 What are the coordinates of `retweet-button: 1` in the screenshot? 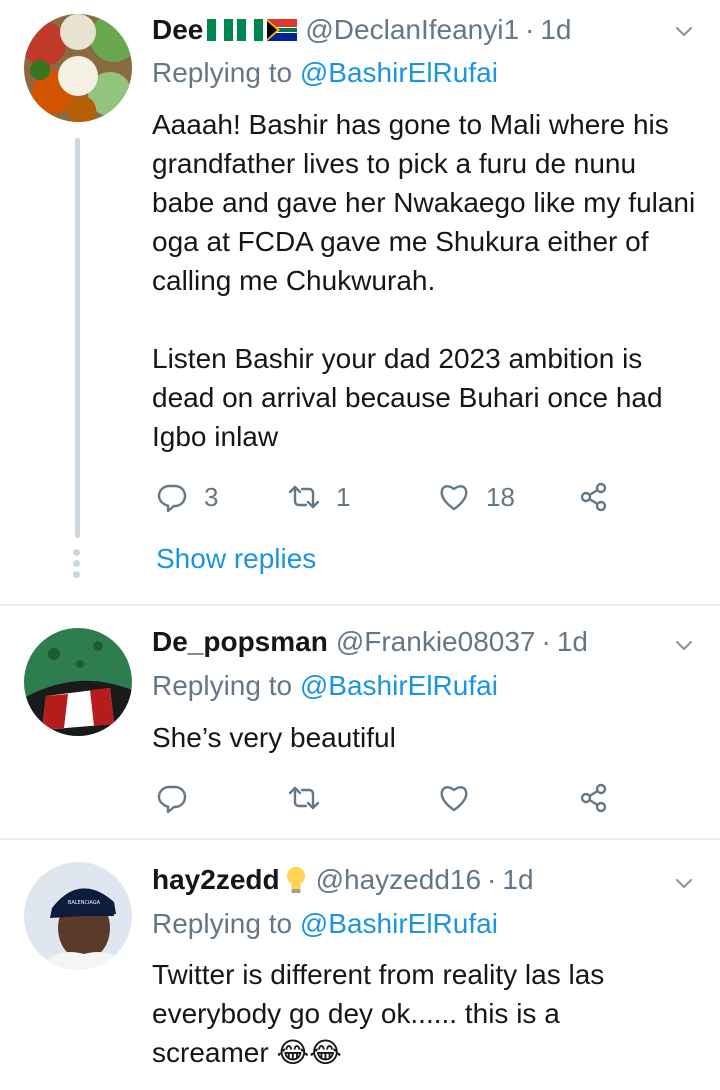 It's located at (319, 497).